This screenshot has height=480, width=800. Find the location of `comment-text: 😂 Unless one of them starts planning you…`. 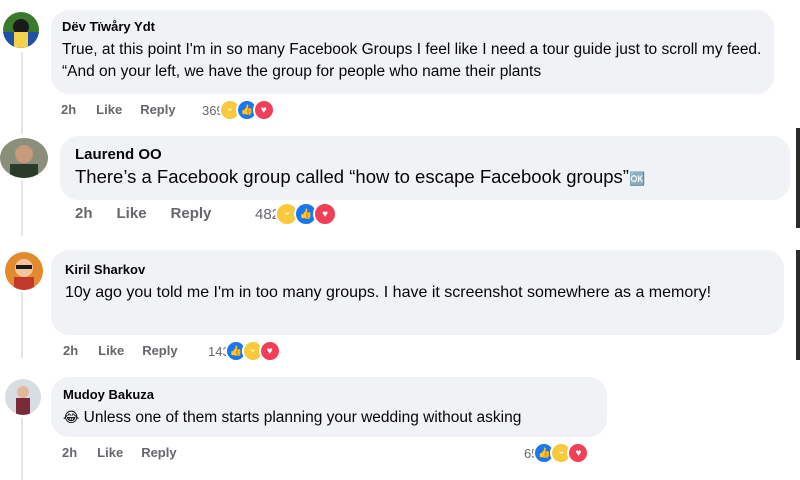

comment-text: 😂 Unless one of them starts planning you… is located at coordinates (329, 417).